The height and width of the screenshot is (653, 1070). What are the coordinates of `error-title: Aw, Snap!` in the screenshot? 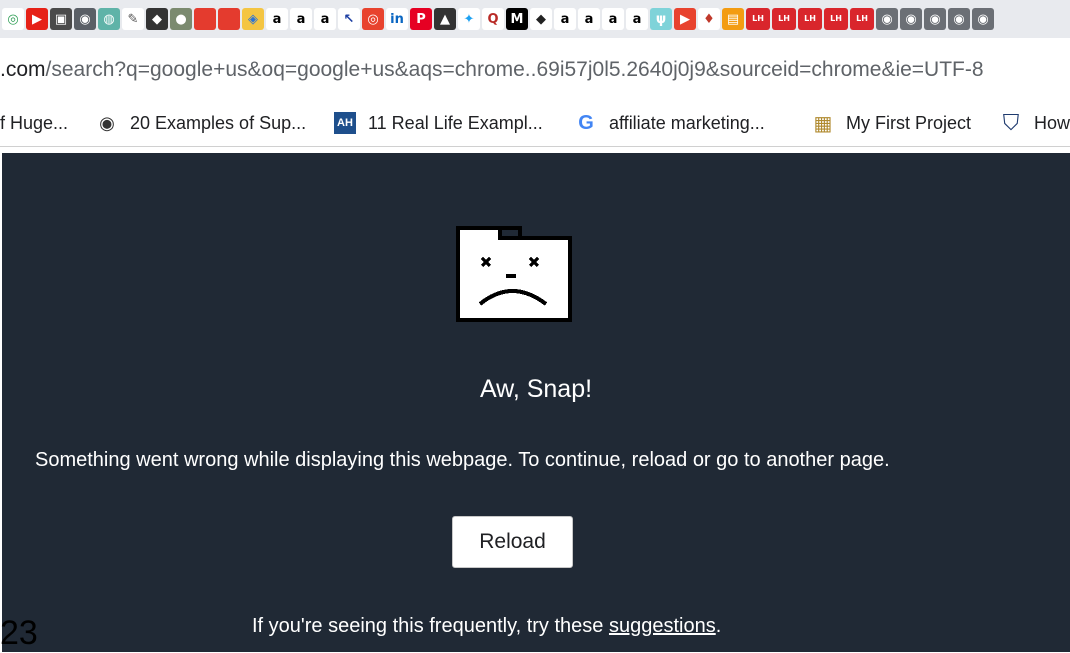 It's located at (536, 389).